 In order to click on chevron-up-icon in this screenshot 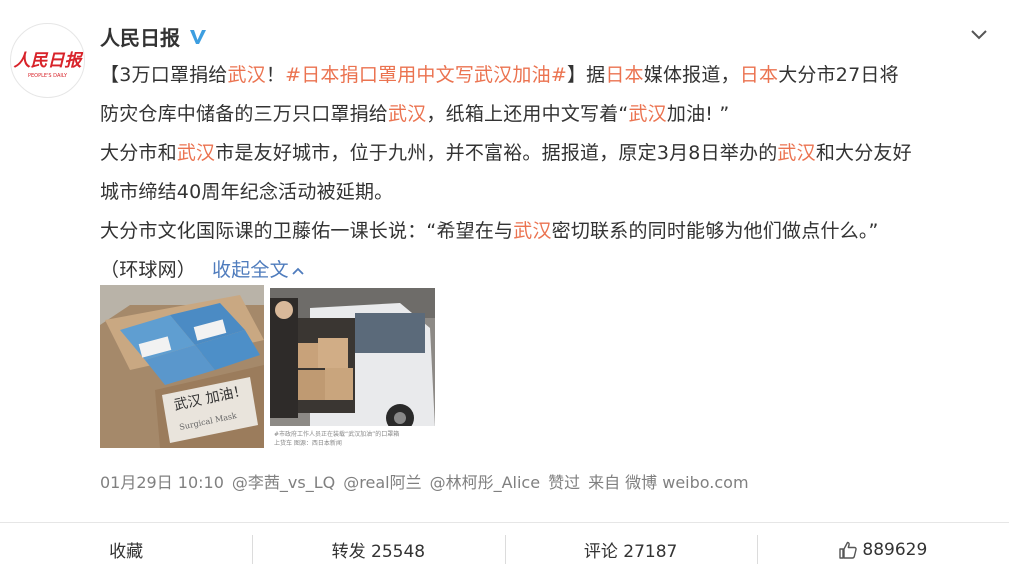, I will do `click(298, 271)`.